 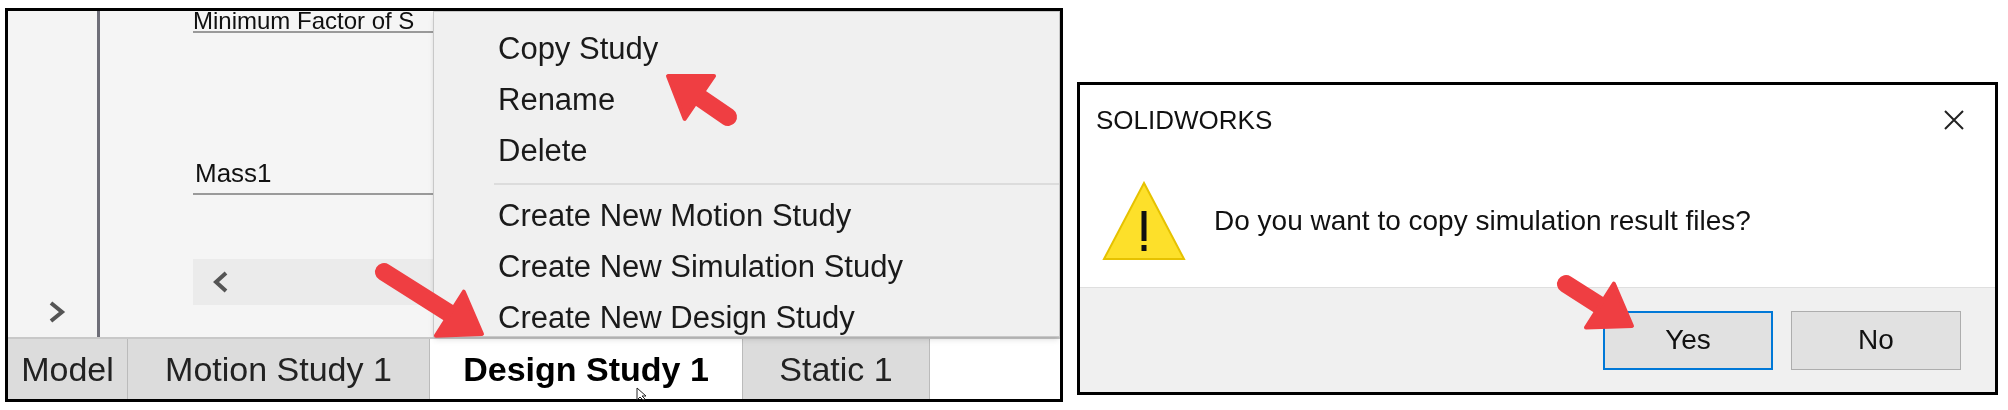 I want to click on close-icon, so click(x=1954, y=120).